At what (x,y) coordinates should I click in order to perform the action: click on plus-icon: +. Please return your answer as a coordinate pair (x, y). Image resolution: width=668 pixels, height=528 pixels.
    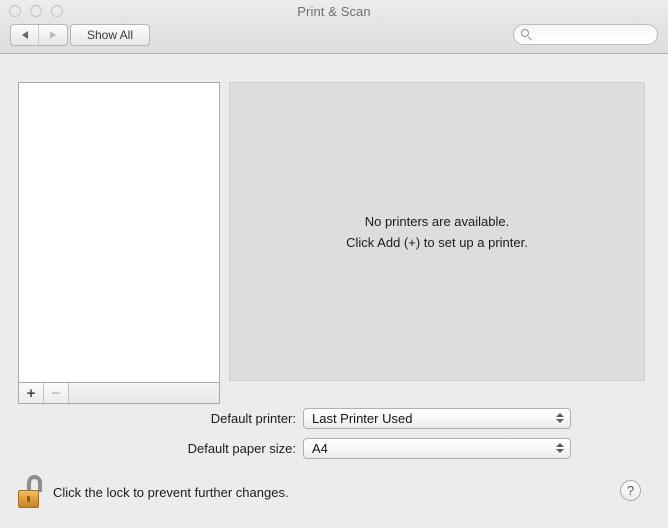
    Looking at the image, I should click on (31, 393).